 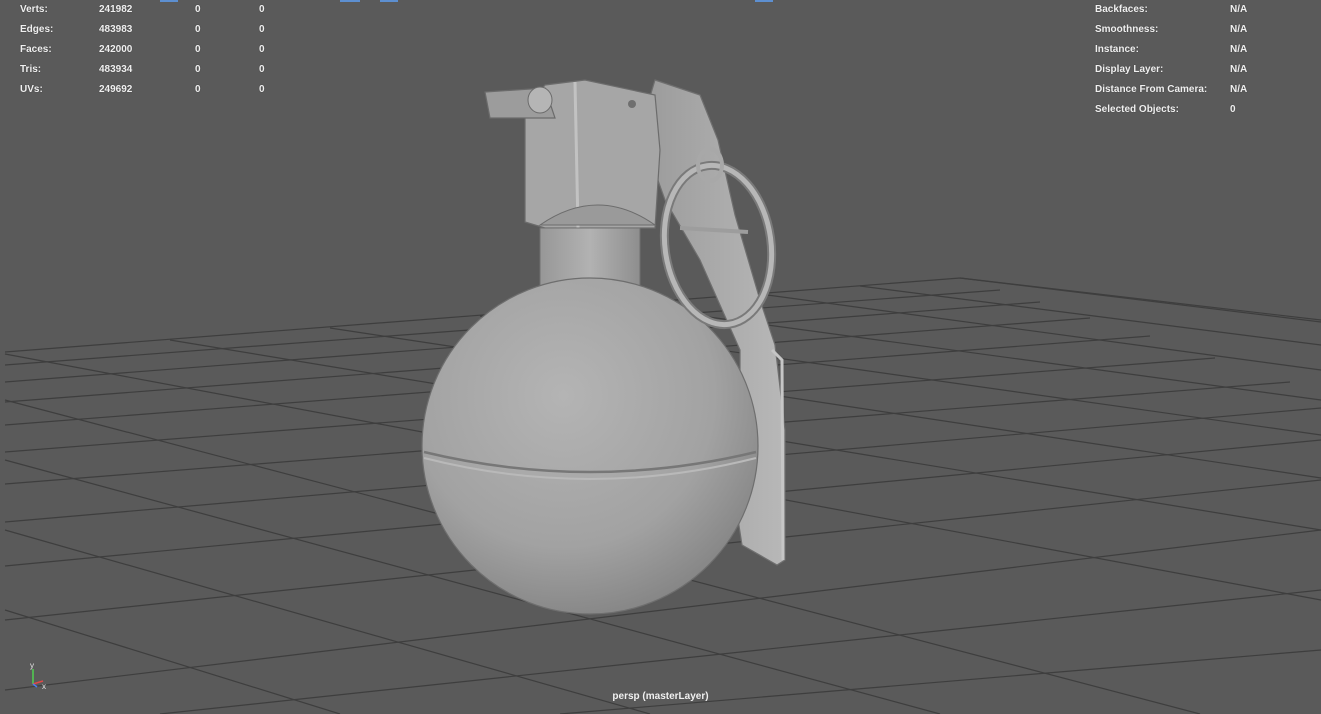 What do you see at coordinates (37, 29) in the screenshot?
I see `hud-label: Edges:` at bounding box center [37, 29].